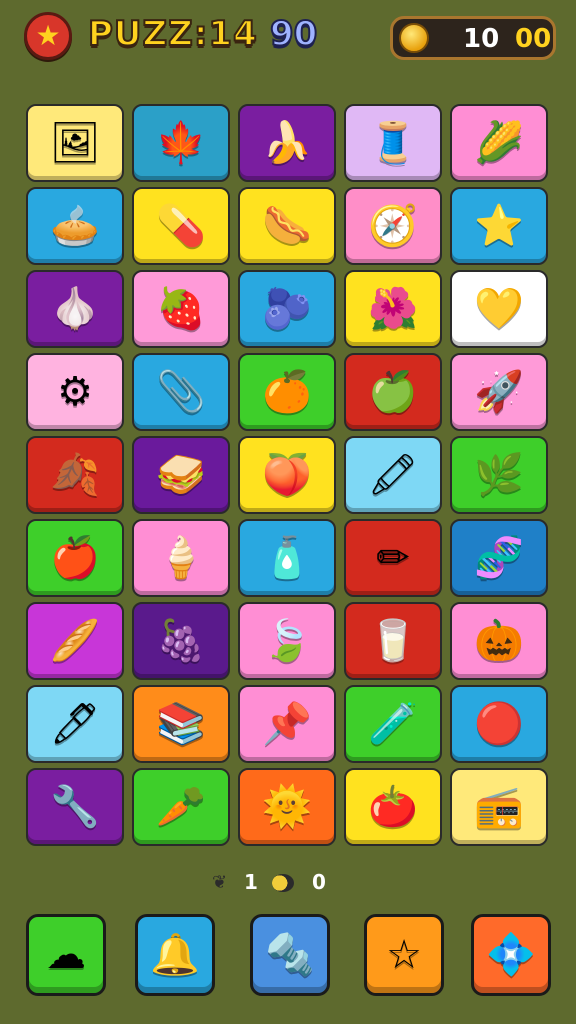 The width and height of the screenshot is (576, 1024). I want to click on picture-frame-icon: 🖼, so click(75, 143).